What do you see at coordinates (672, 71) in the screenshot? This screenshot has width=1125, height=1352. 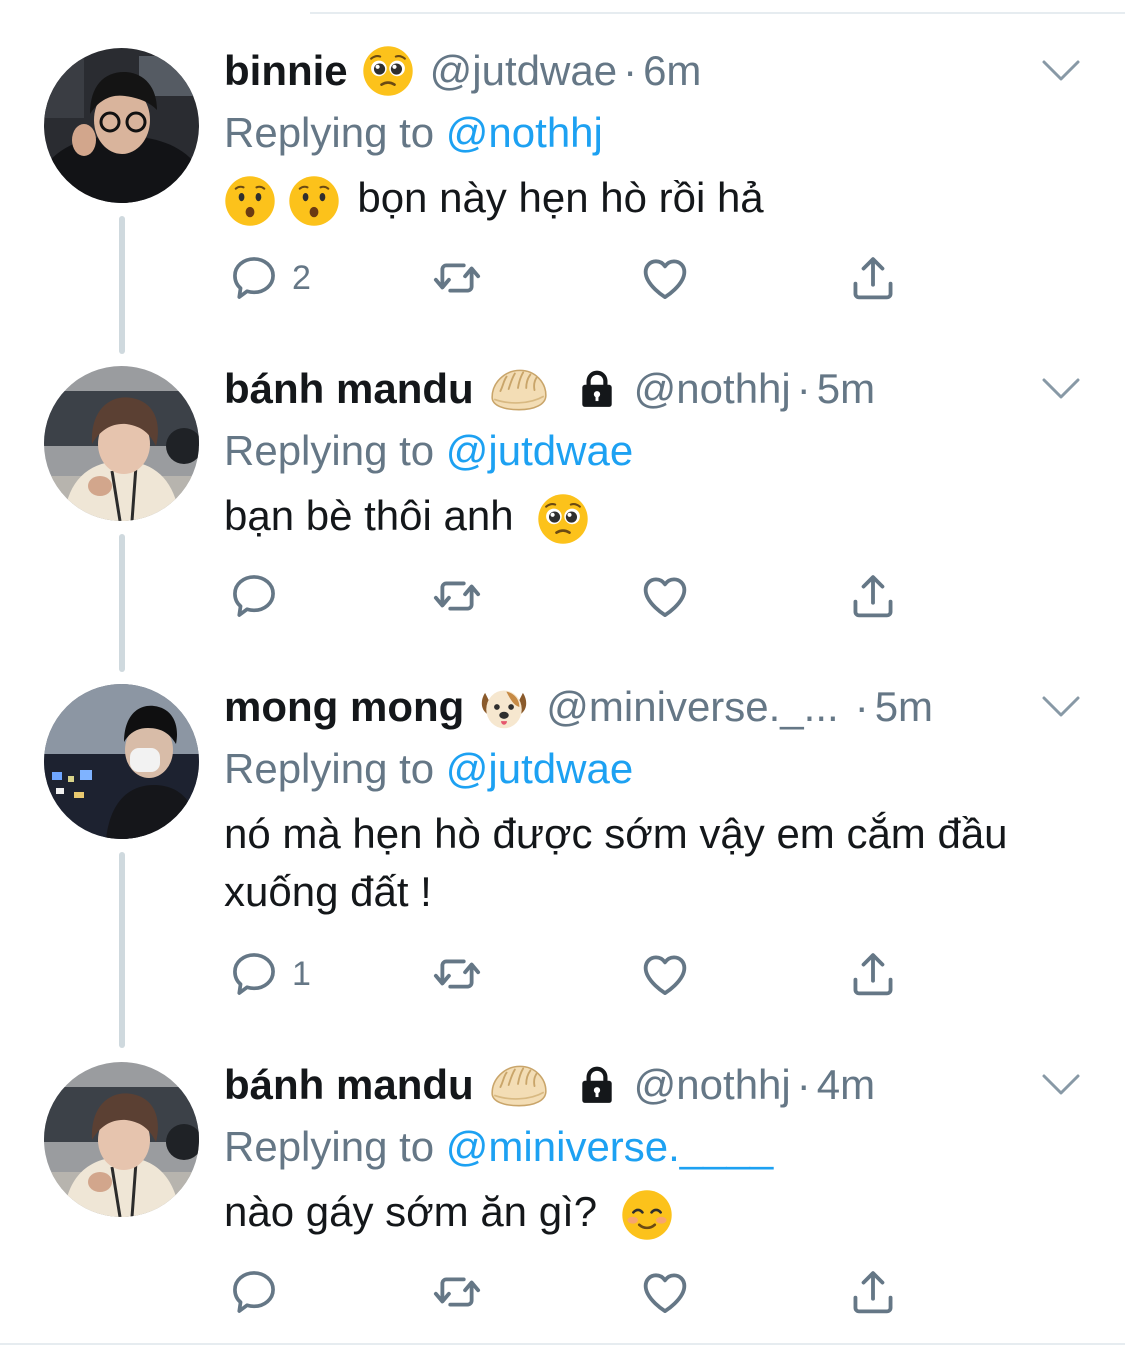 I see `timestamp: 6m` at bounding box center [672, 71].